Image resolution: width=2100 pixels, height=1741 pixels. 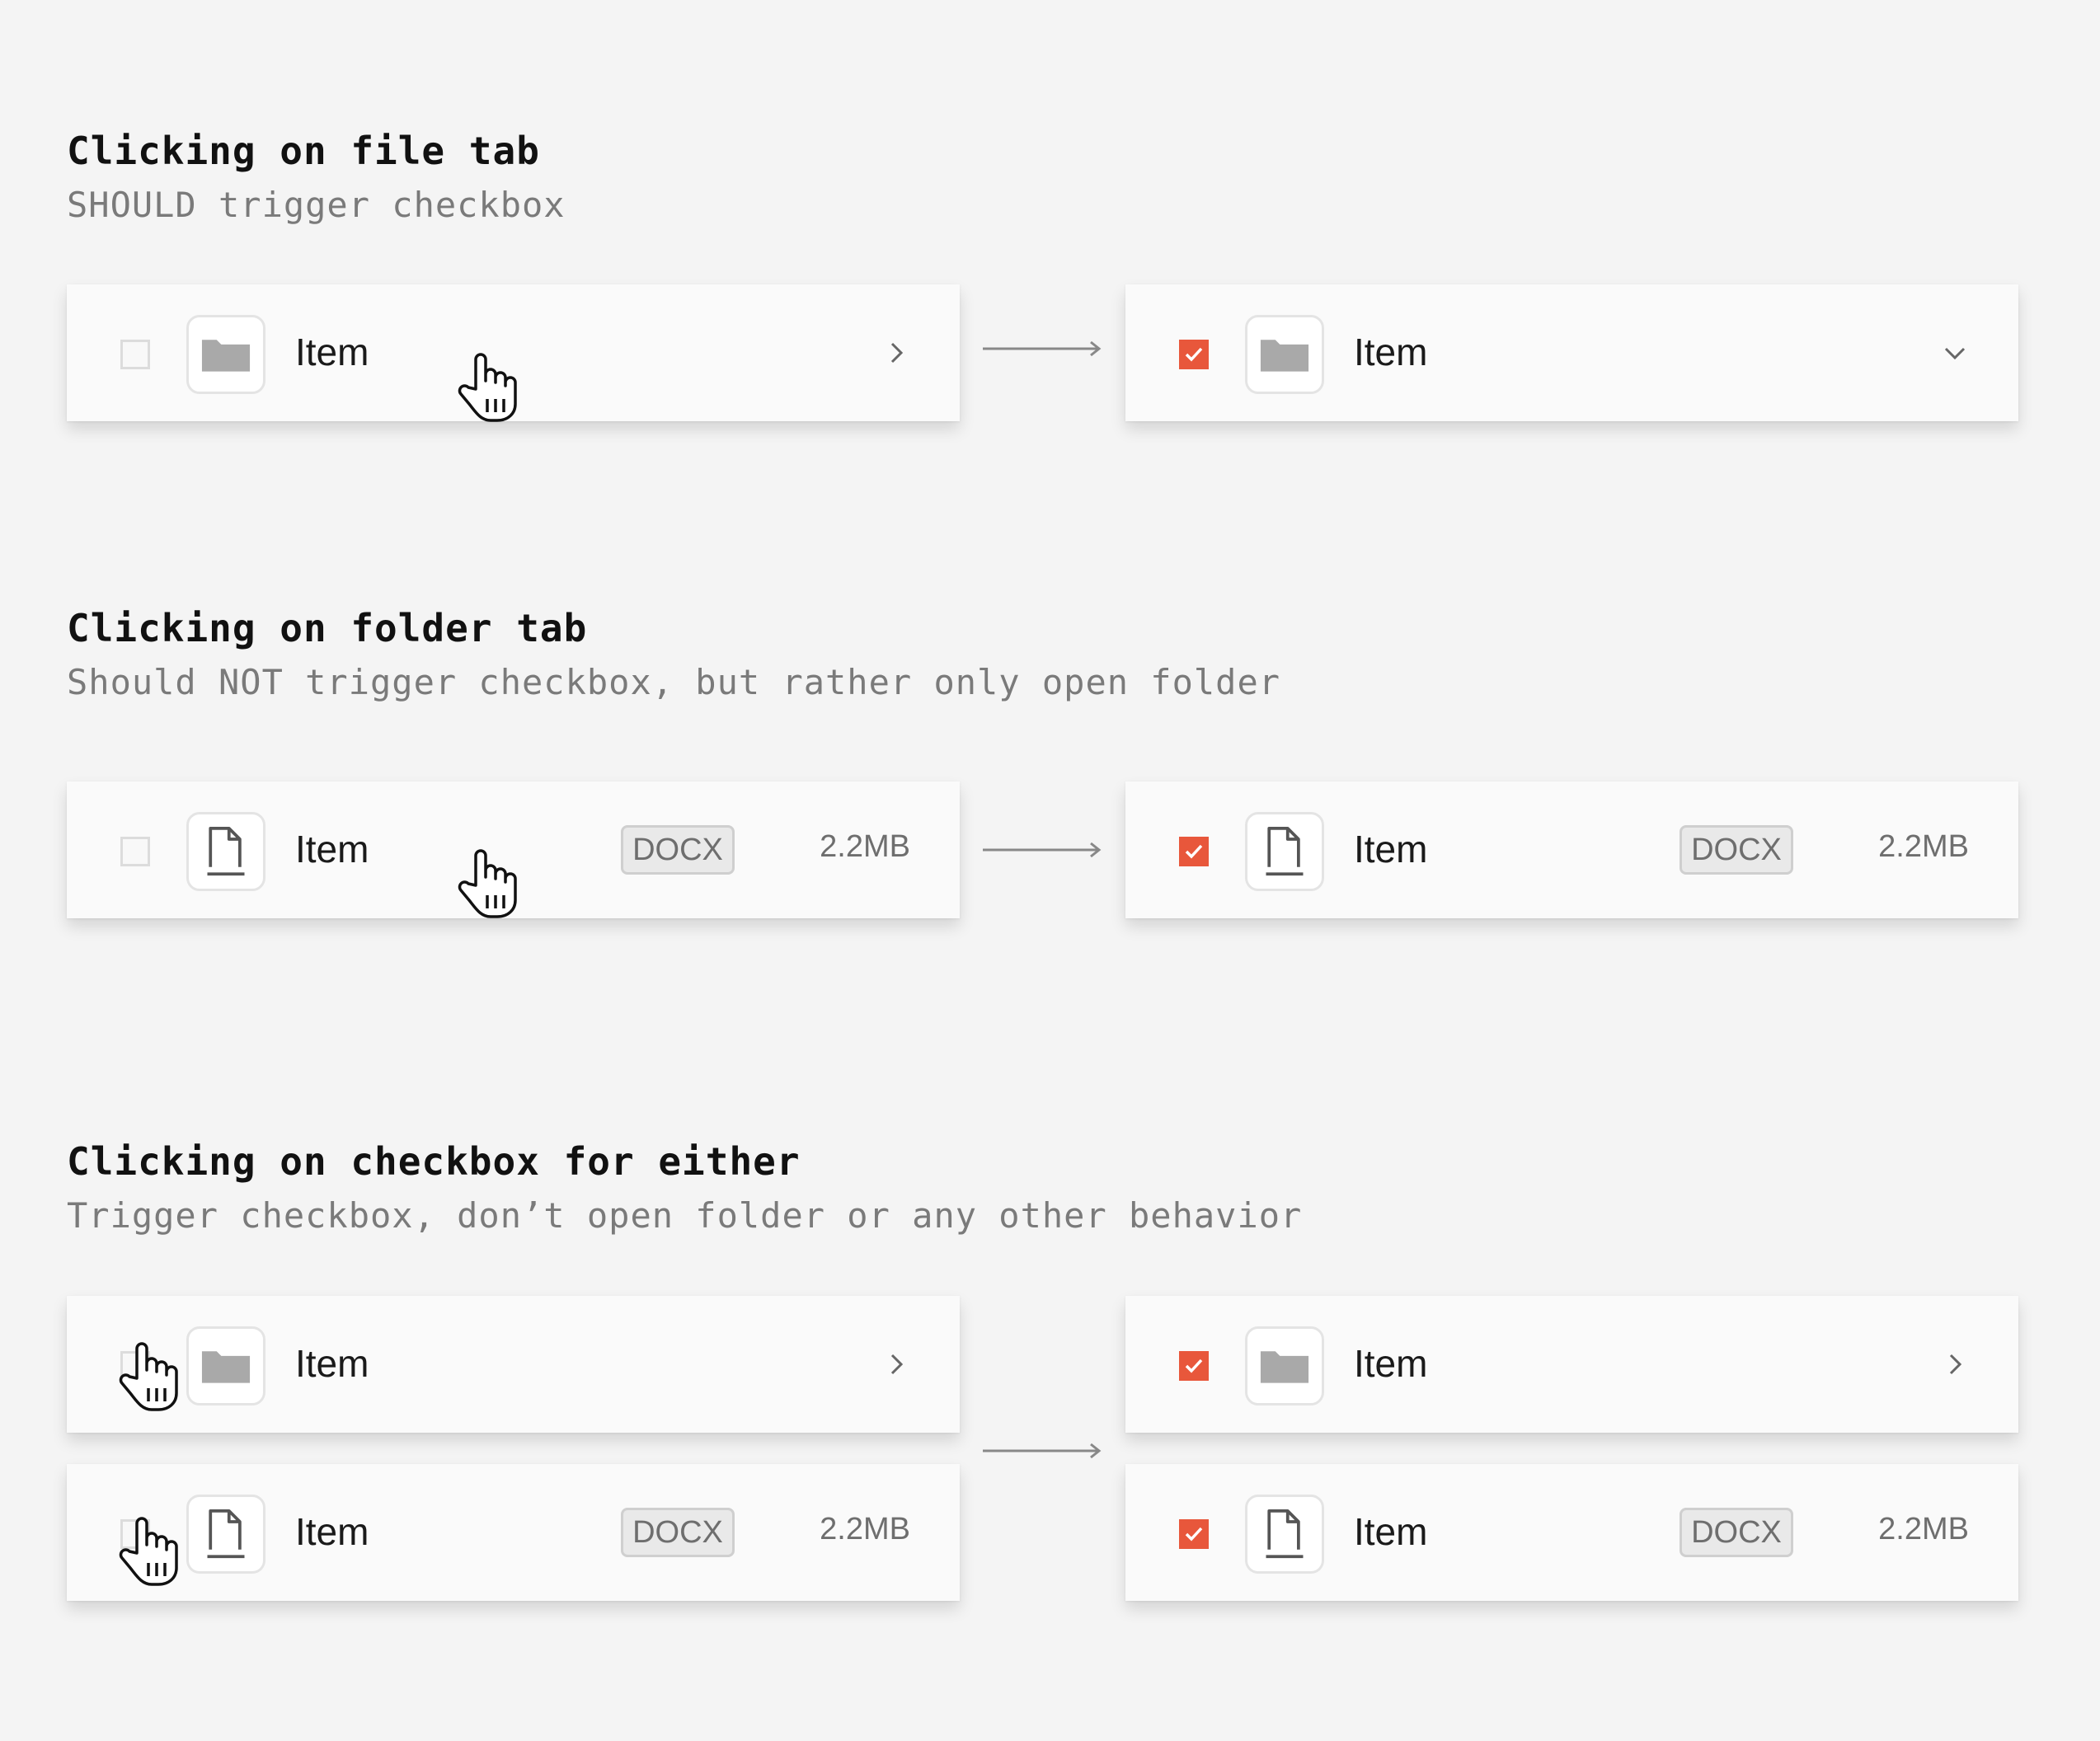 What do you see at coordinates (303, 151) in the screenshot?
I see `section-title: Clicking on file tab` at bounding box center [303, 151].